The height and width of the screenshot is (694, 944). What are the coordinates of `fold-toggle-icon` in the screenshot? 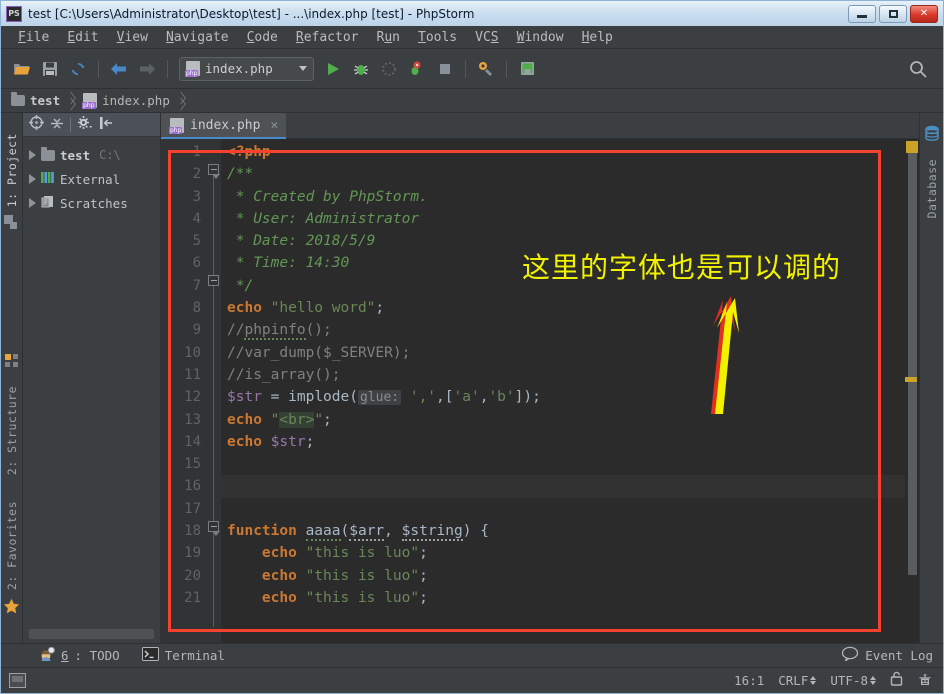 It's located at (214, 171).